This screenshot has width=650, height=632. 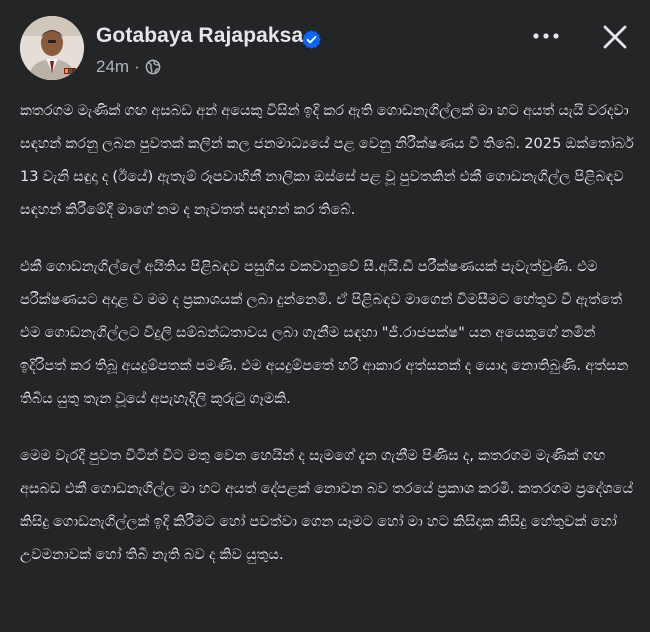 What do you see at coordinates (112, 67) in the screenshot?
I see `post-timestamp: 24m` at bounding box center [112, 67].